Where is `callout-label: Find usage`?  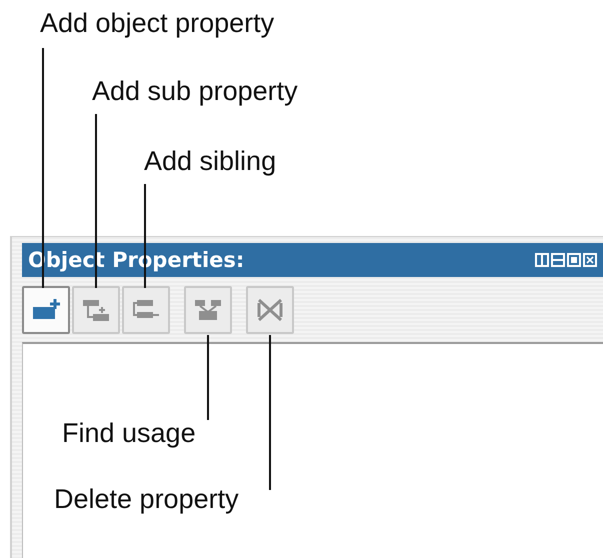 callout-label: Find usage is located at coordinates (129, 433).